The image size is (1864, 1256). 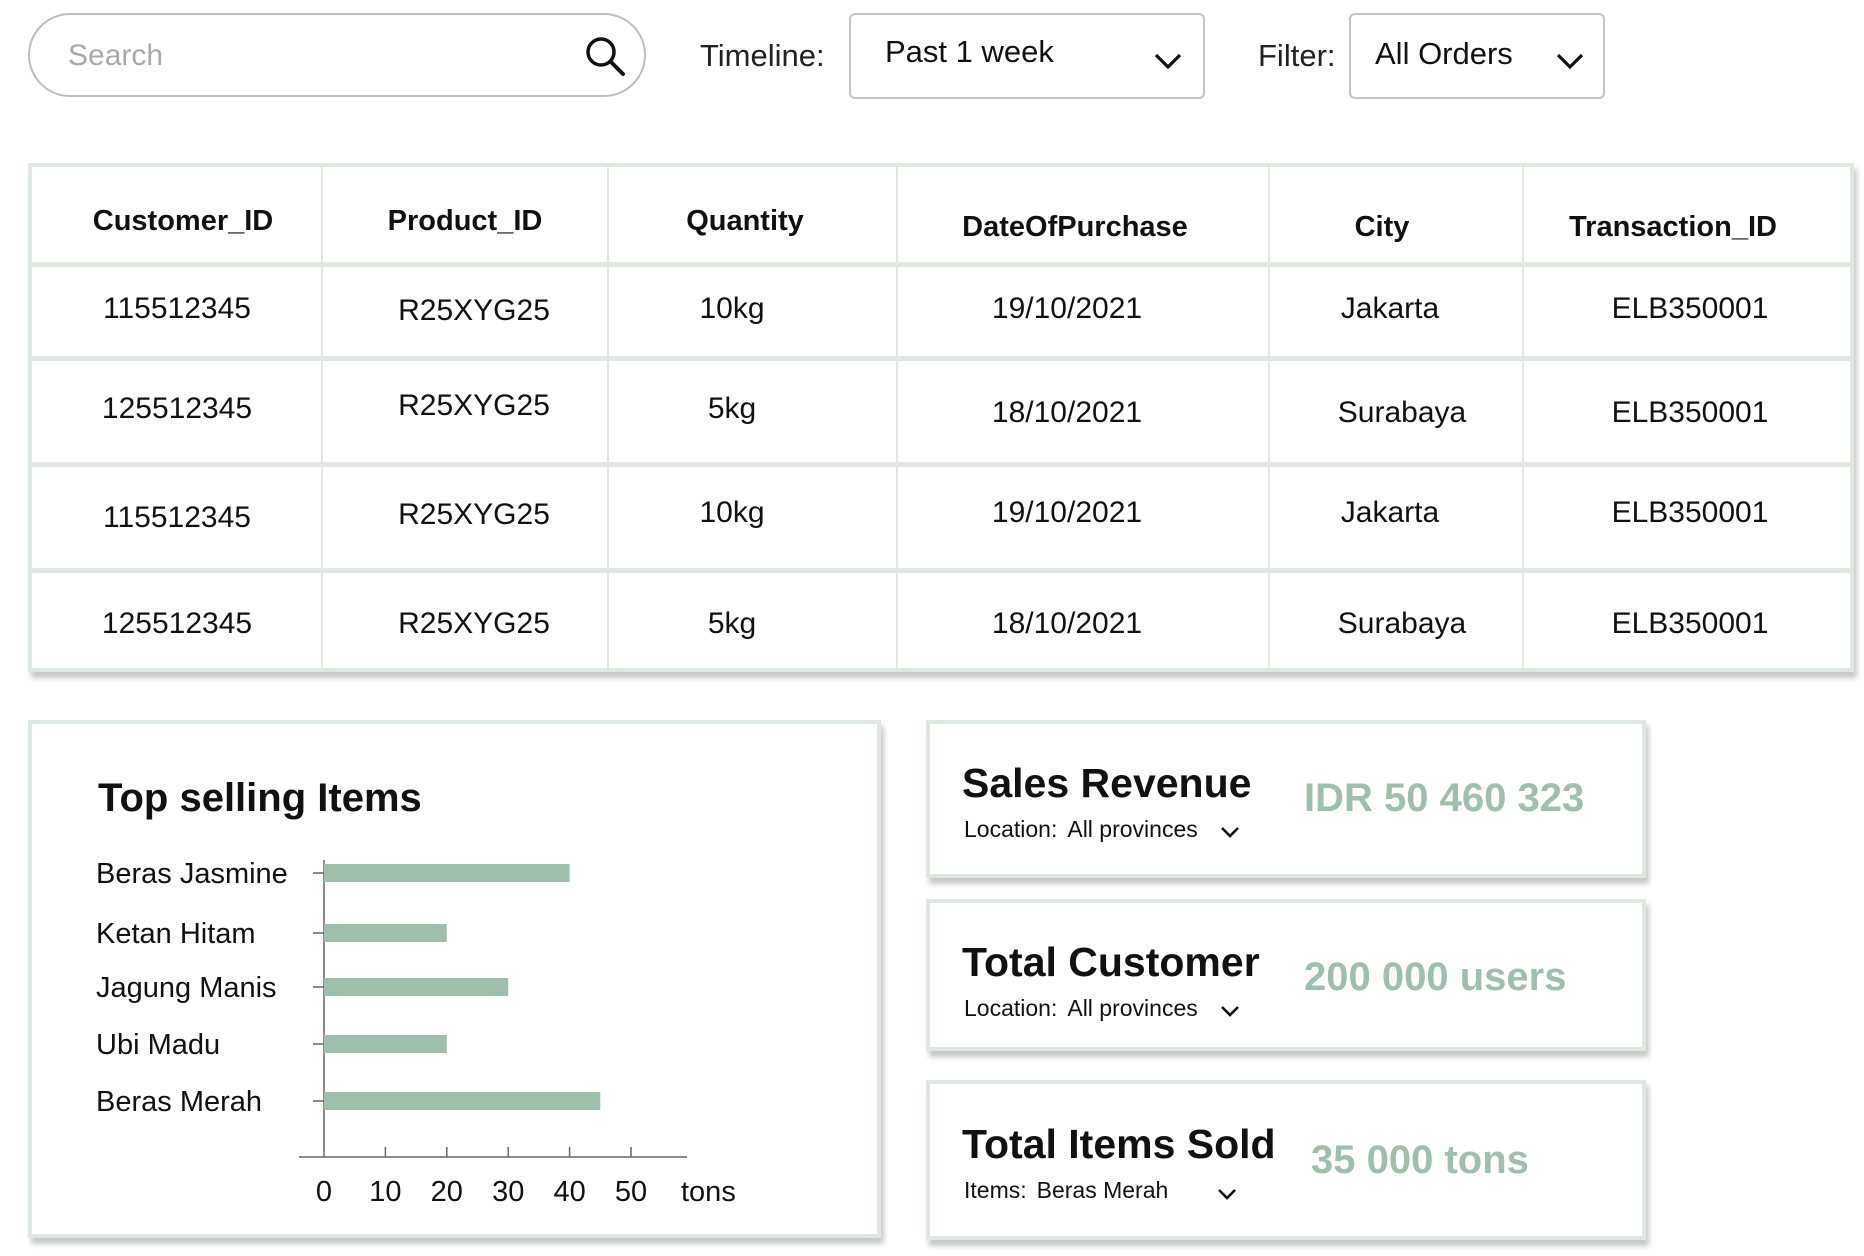 What do you see at coordinates (1435, 977) in the screenshot?
I see `total-customer-value: 200 000 users` at bounding box center [1435, 977].